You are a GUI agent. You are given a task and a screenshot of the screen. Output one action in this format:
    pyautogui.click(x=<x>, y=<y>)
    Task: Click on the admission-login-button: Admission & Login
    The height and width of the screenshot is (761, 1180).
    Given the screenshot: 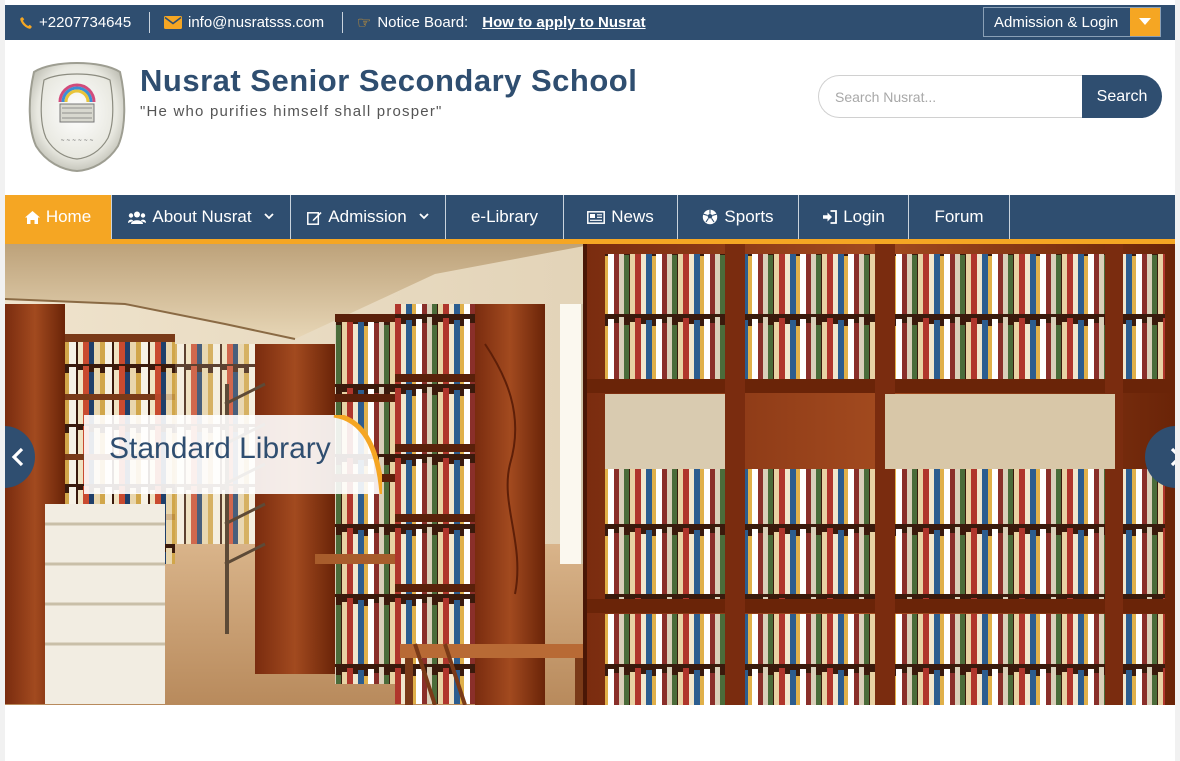 What is the action you would take?
    pyautogui.click(x=1072, y=22)
    